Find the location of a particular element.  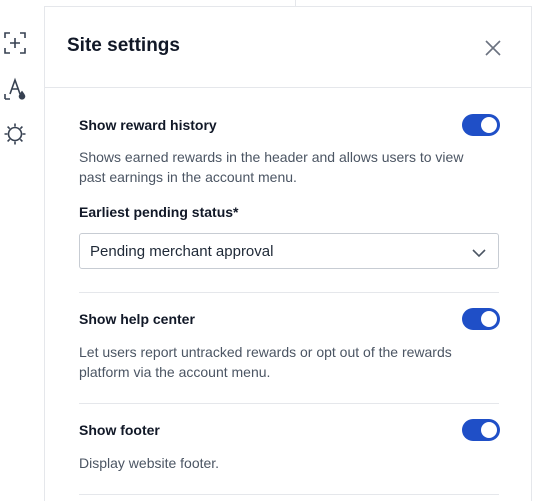

close-button is located at coordinates (493, 48).